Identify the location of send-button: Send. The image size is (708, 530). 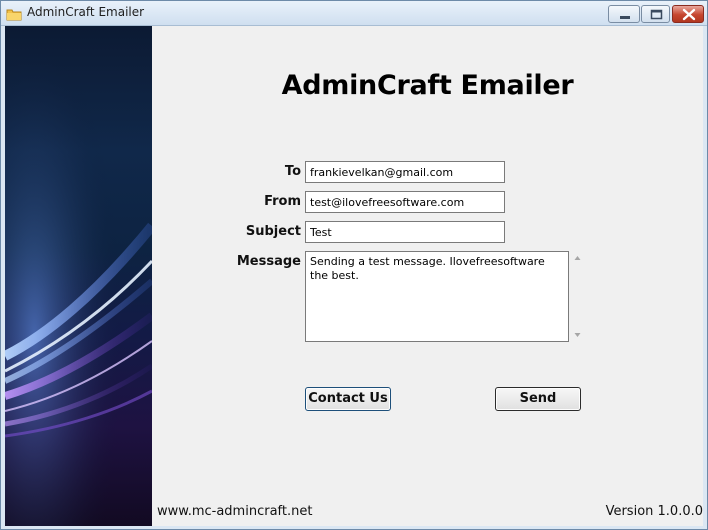
(538, 399).